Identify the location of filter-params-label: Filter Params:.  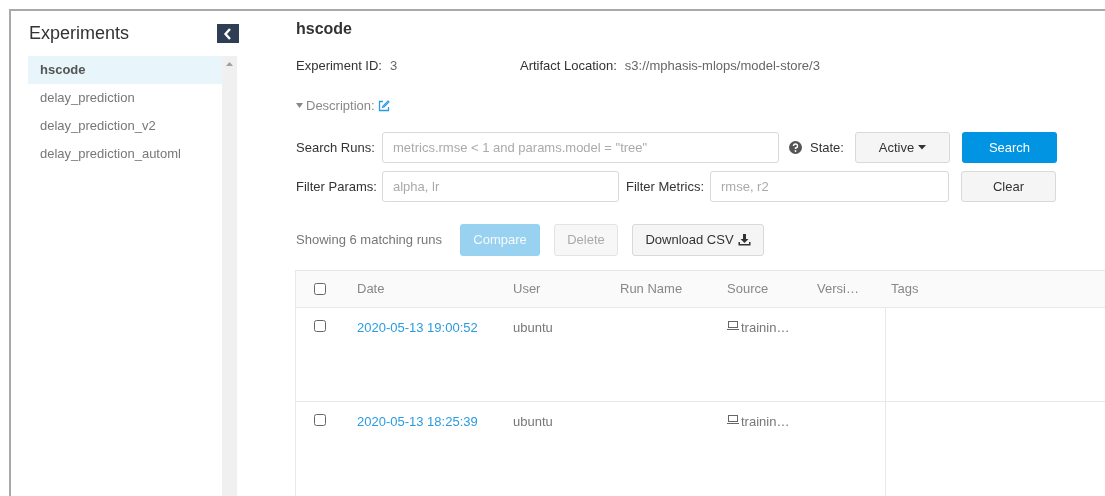
(337, 186).